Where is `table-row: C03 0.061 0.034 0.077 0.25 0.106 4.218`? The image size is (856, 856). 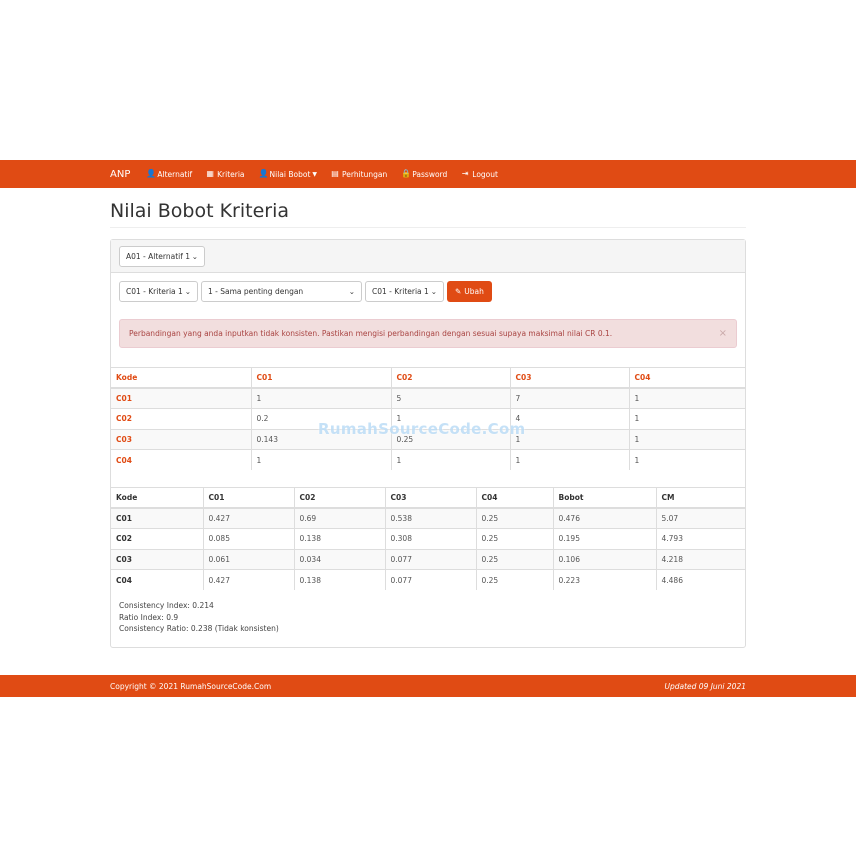
table-row: C03 0.061 0.034 0.077 0.25 0.106 4.218 is located at coordinates (428, 559).